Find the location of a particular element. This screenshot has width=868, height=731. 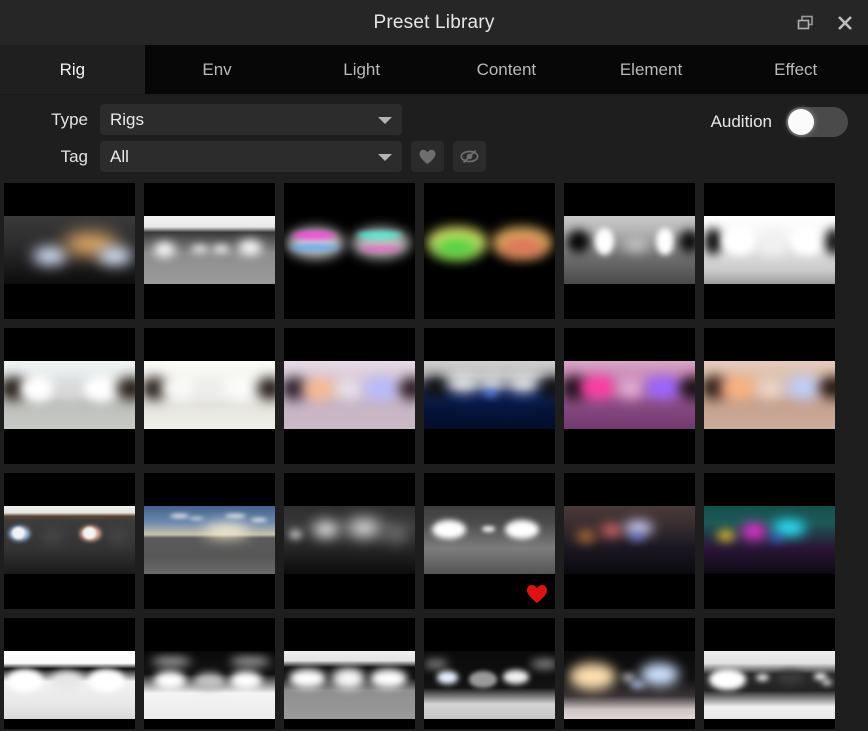

favorites-filter-button is located at coordinates (427, 156).